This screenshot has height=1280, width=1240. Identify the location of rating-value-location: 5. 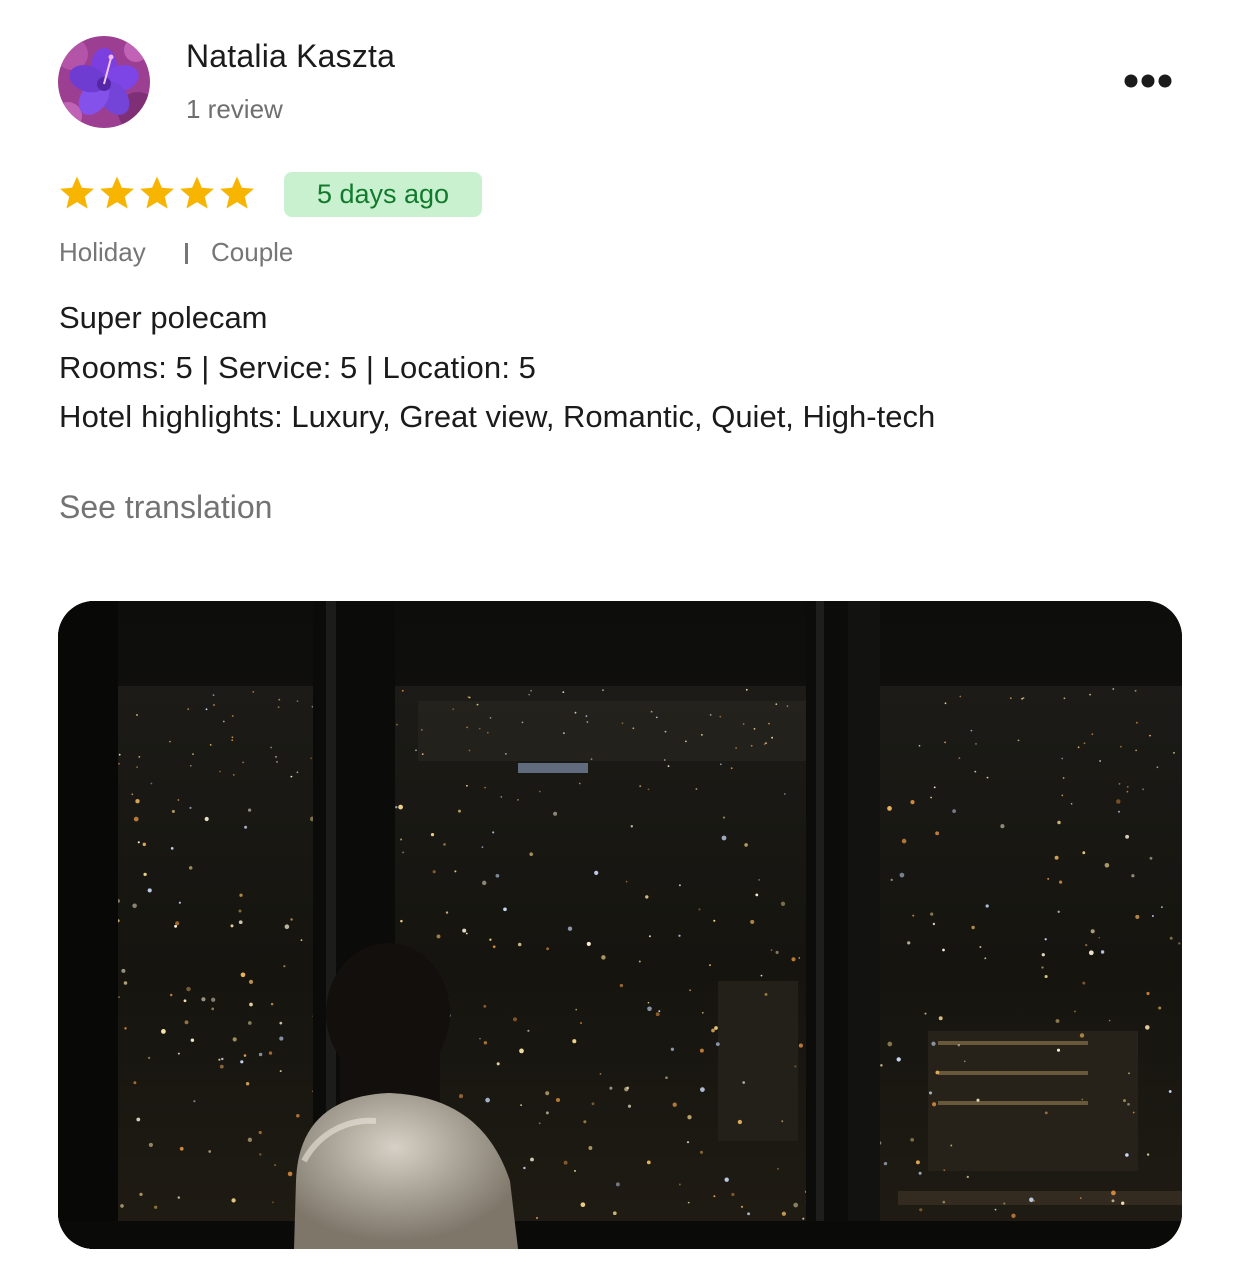
(527, 367).